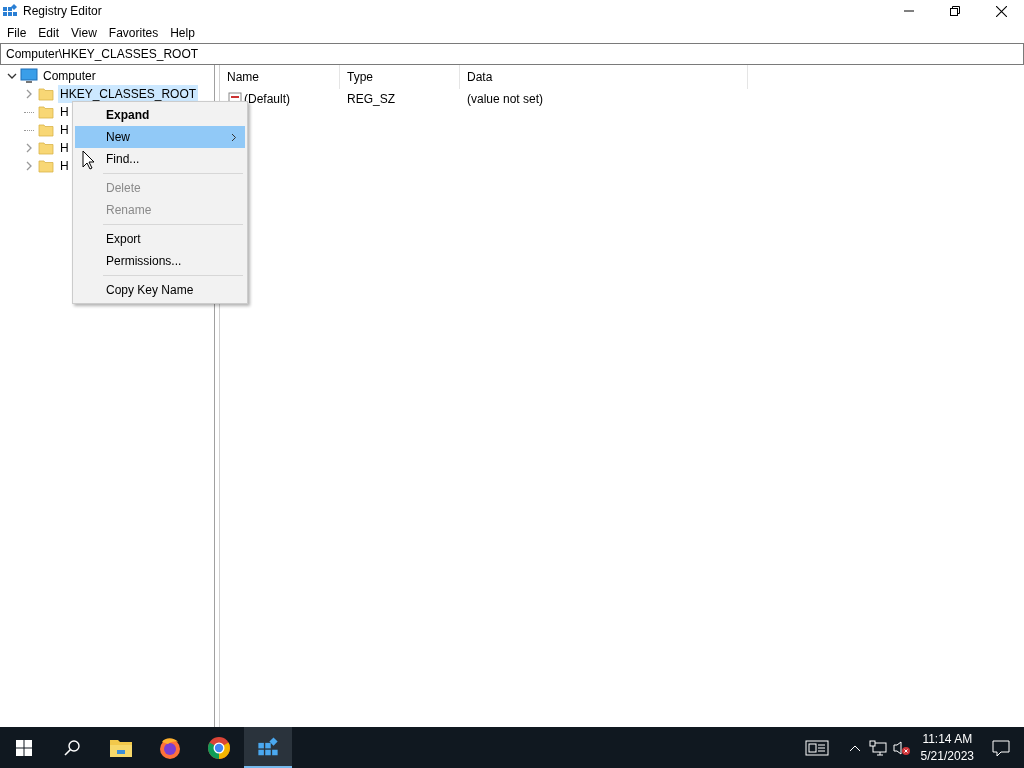 Image resolution: width=1024 pixels, height=768 pixels. I want to click on chrome-icon, so click(219, 747).